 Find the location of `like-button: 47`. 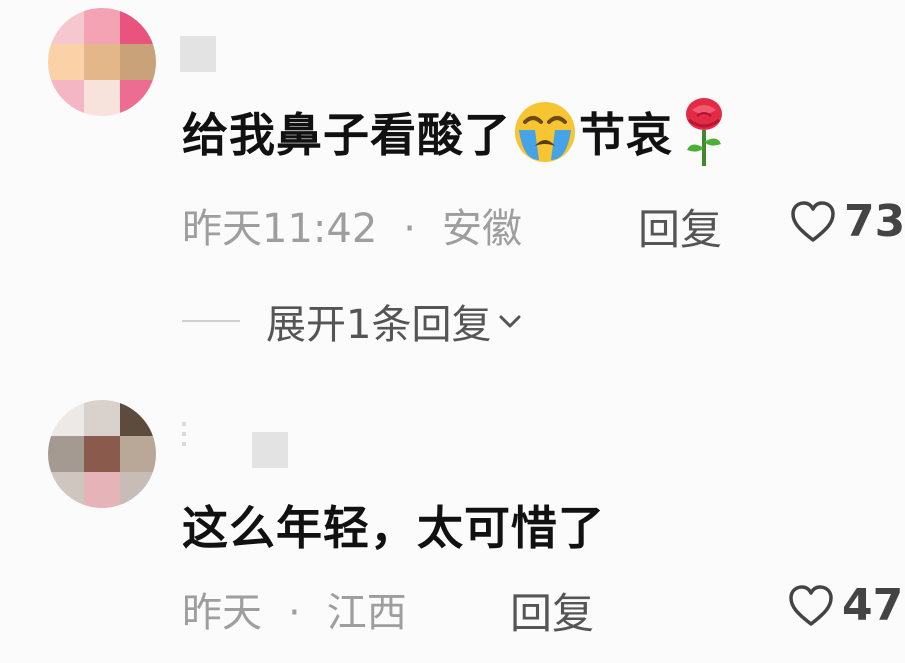

like-button: 47 is located at coordinates (845, 605).